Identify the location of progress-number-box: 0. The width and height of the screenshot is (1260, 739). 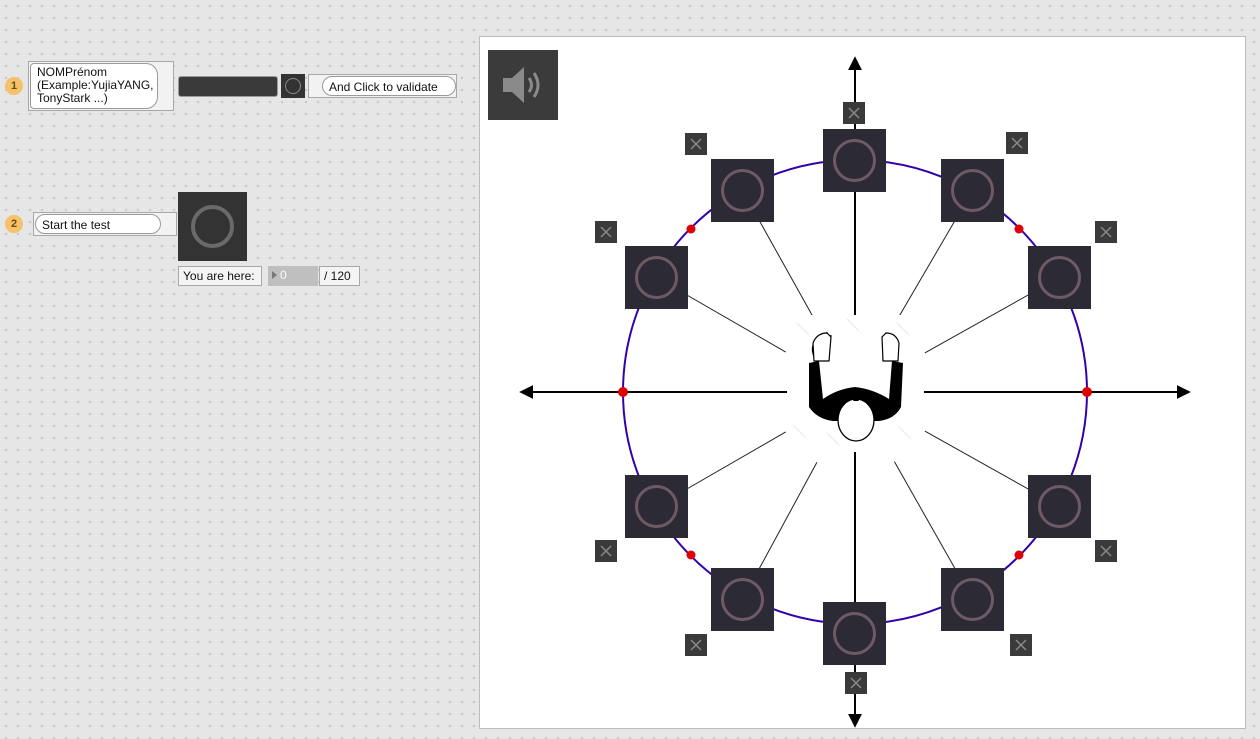
(293, 276).